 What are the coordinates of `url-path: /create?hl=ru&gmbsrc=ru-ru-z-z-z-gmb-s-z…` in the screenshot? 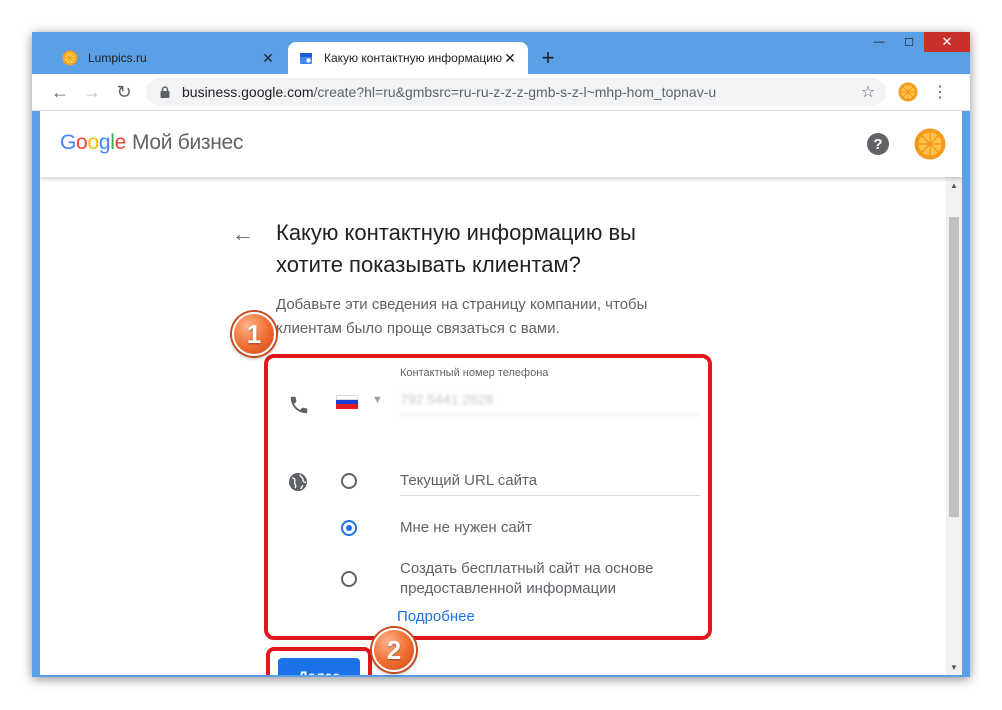 It's located at (515, 92).